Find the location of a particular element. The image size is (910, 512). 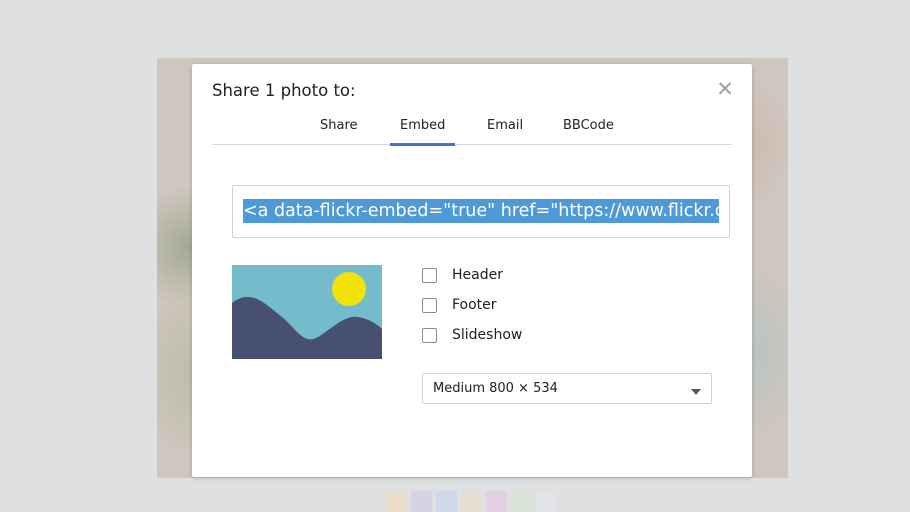

footer-checkbox is located at coordinates (429, 305).